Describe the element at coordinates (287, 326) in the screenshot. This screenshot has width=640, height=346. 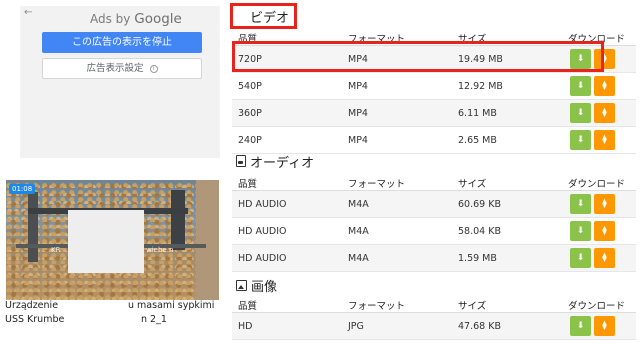
I see `cell-quality: HD` at that location.